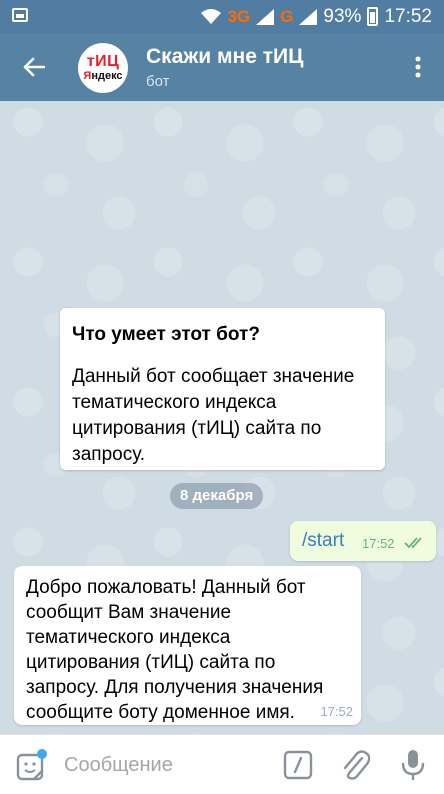  I want to click on gallery-notification-icon, so click(20, 15).